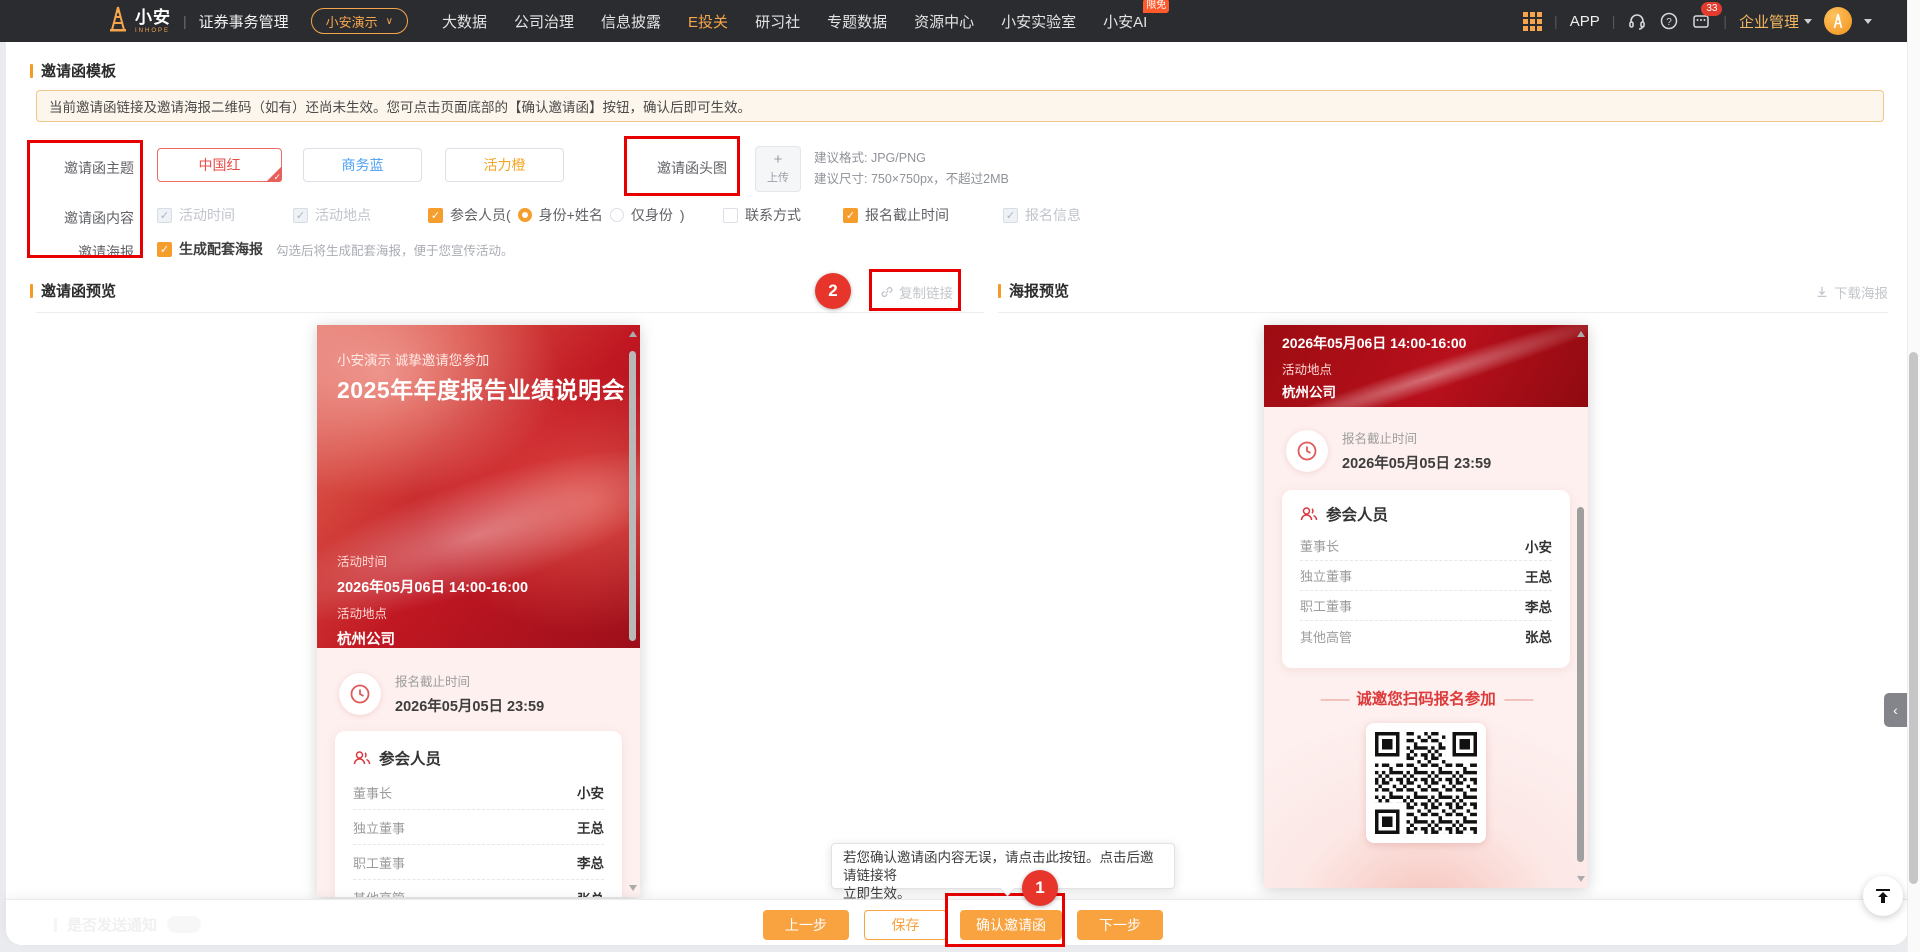 This screenshot has width=1920, height=952. I want to click on event-place: 活动地点 杭州公司, so click(366, 627).